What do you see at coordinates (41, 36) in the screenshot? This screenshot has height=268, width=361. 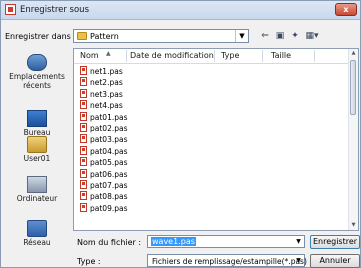 I see `lookin-label: Enregistrer dans :` at bounding box center [41, 36].